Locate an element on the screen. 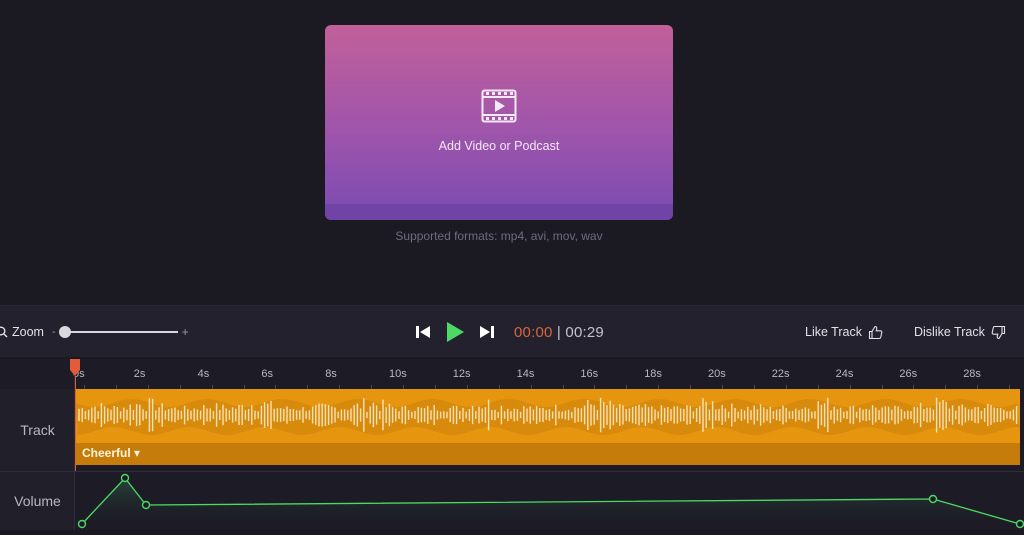 This screenshot has width=1024, height=535. volume-lane is located at coordinates (549, 501).